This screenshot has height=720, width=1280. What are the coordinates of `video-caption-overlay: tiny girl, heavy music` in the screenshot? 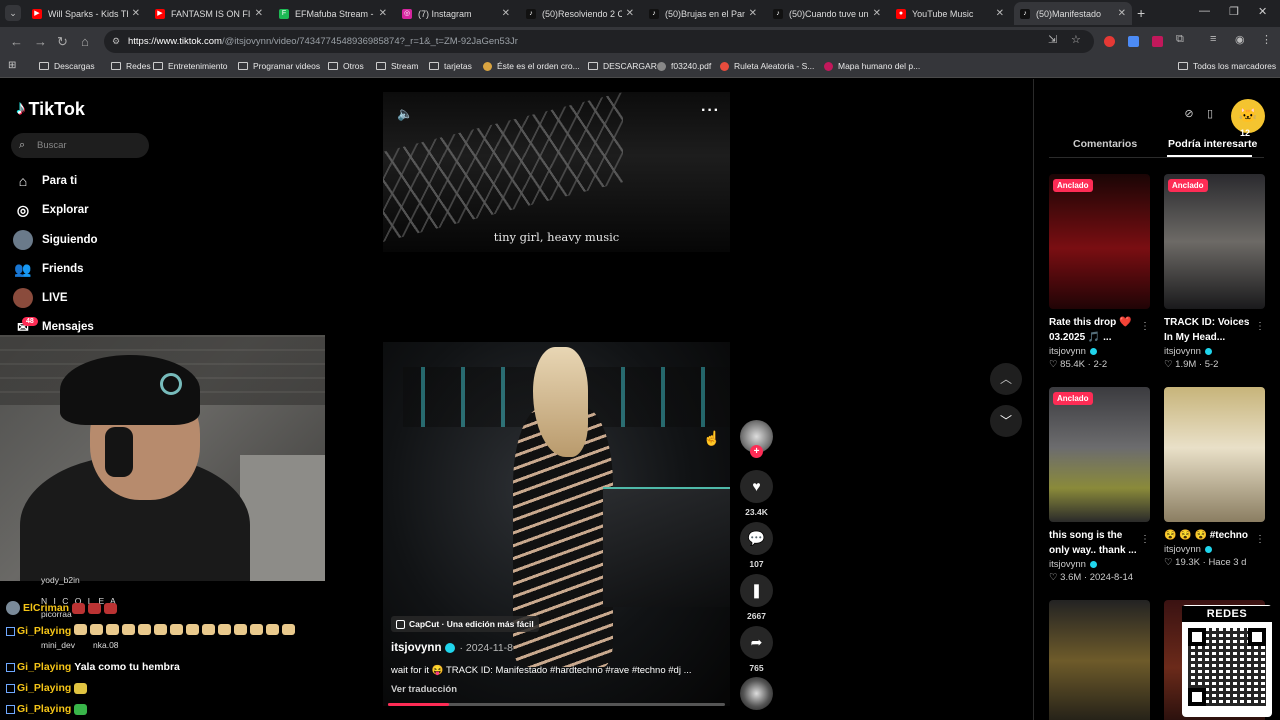 It's located at (556, 237).